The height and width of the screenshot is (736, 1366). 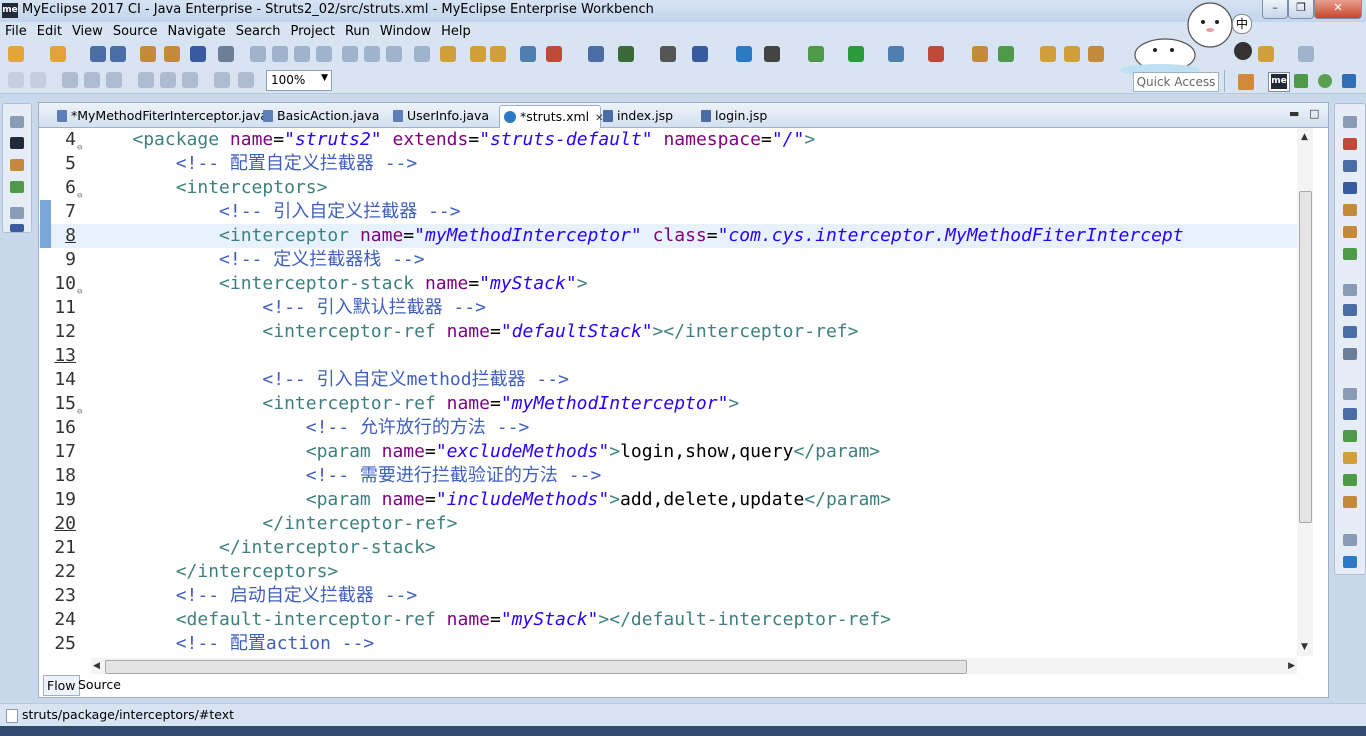 What do you see at coordinates (742, 116) in the screenshot?
I see `editor-tab-login-jsp: login.jsp` at bounding box center [742, 116].